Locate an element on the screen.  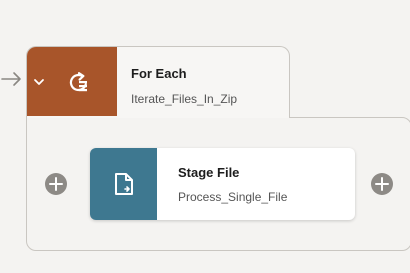
add-action-button-right is located at coordinates (382, 184).